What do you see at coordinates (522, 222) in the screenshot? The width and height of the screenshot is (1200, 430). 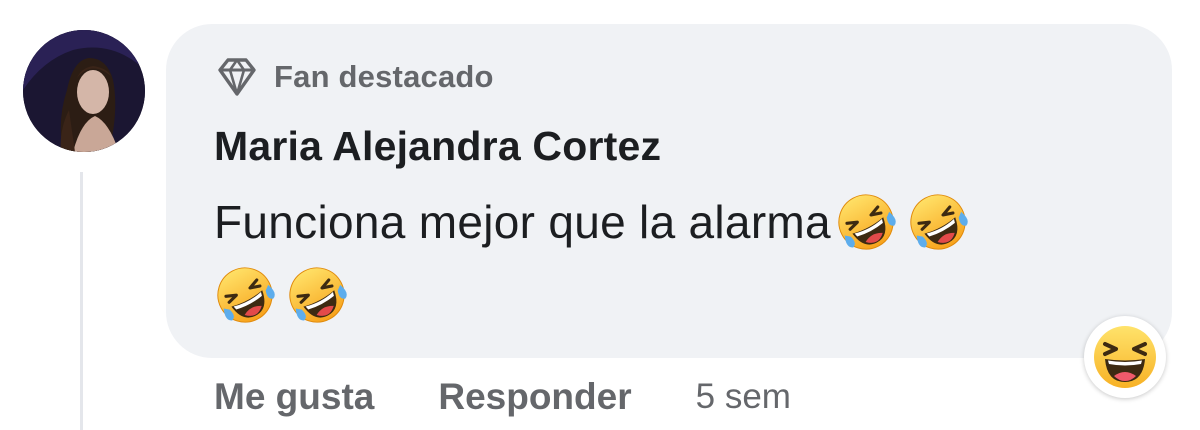 I see `comment-text: Funciona mejor que la alarma` at bounding box center [522, 222].